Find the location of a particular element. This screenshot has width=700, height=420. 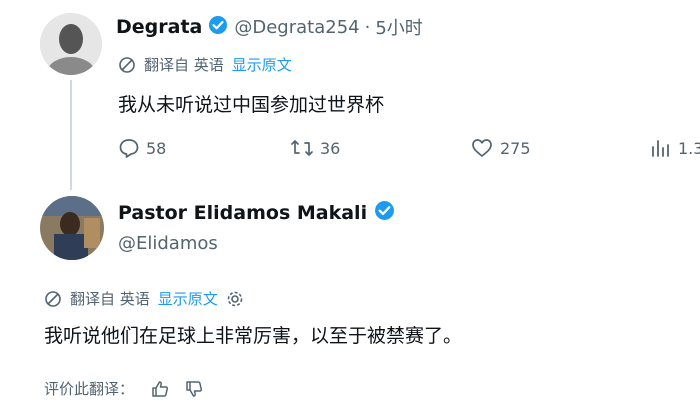

tweet1-show-original-link: 显示原文 is located at coordinates (262, 64).